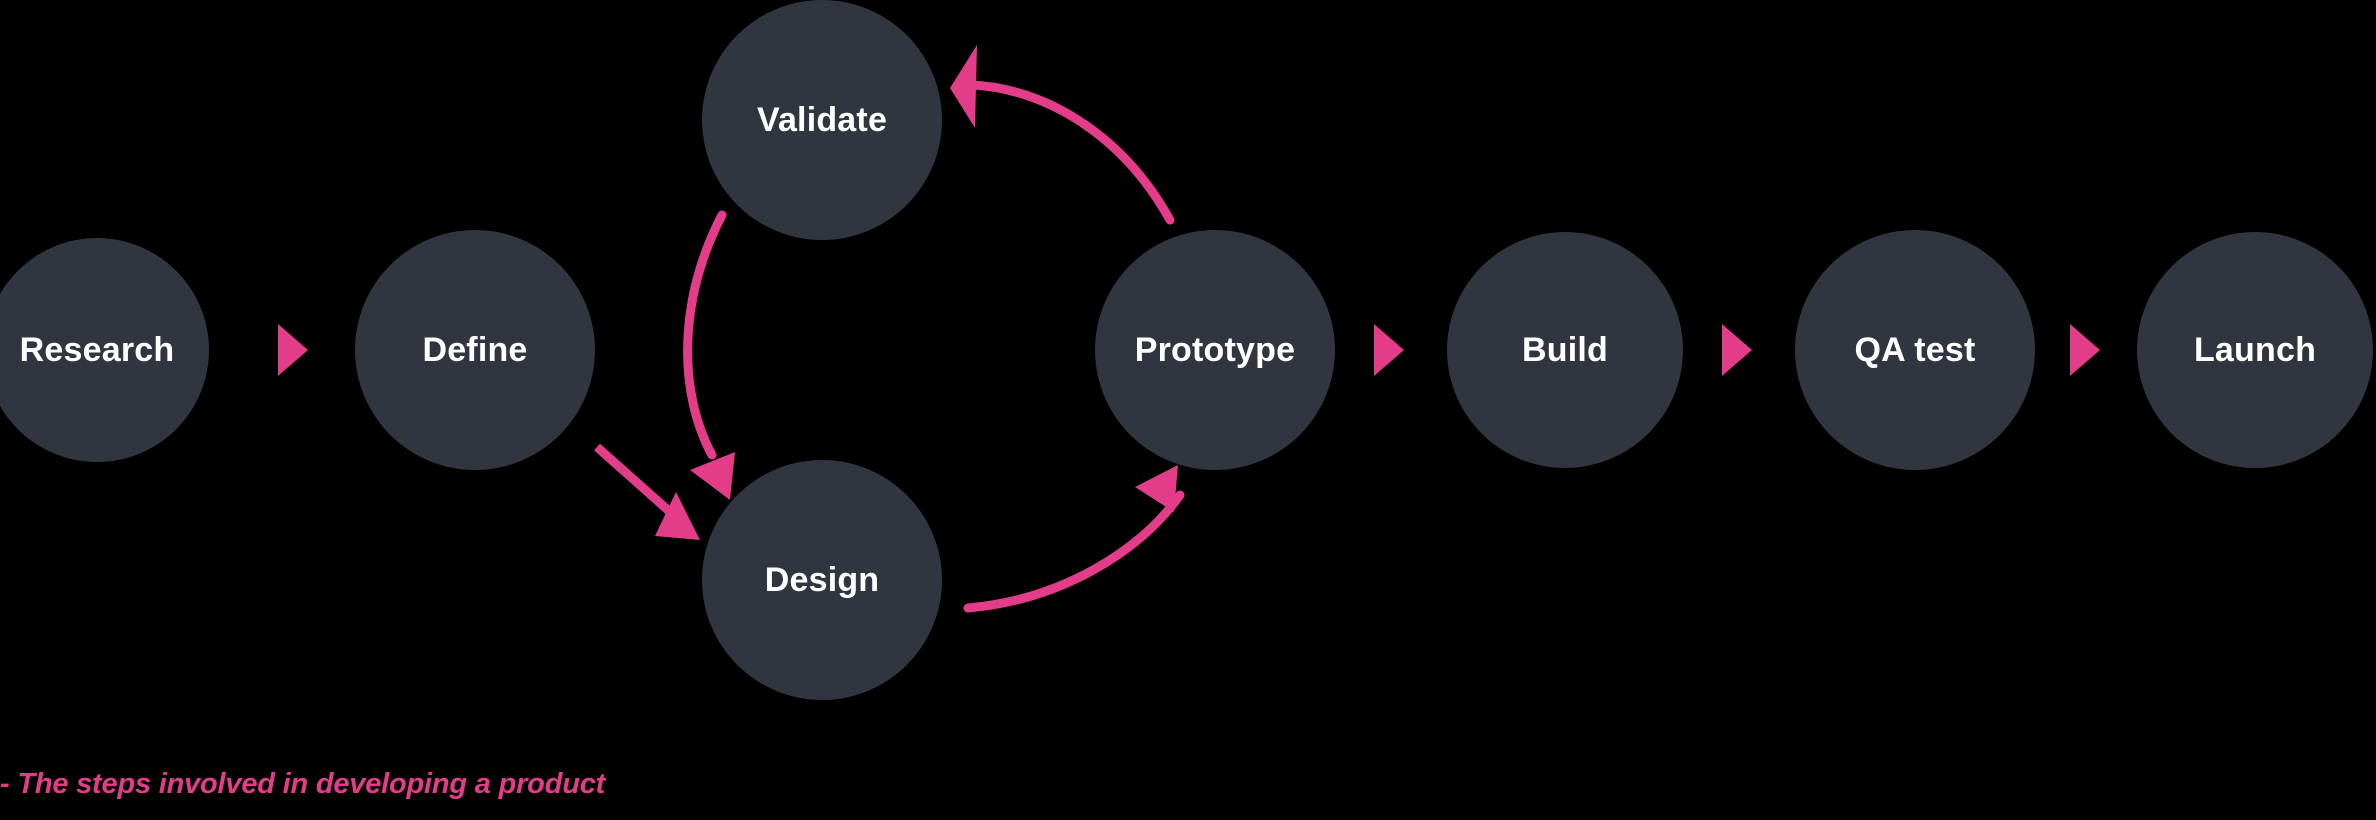 Image resolution: width=2376 pixels, height=820 pixels. I want to click on node-build: Build, so click(1565, 350).